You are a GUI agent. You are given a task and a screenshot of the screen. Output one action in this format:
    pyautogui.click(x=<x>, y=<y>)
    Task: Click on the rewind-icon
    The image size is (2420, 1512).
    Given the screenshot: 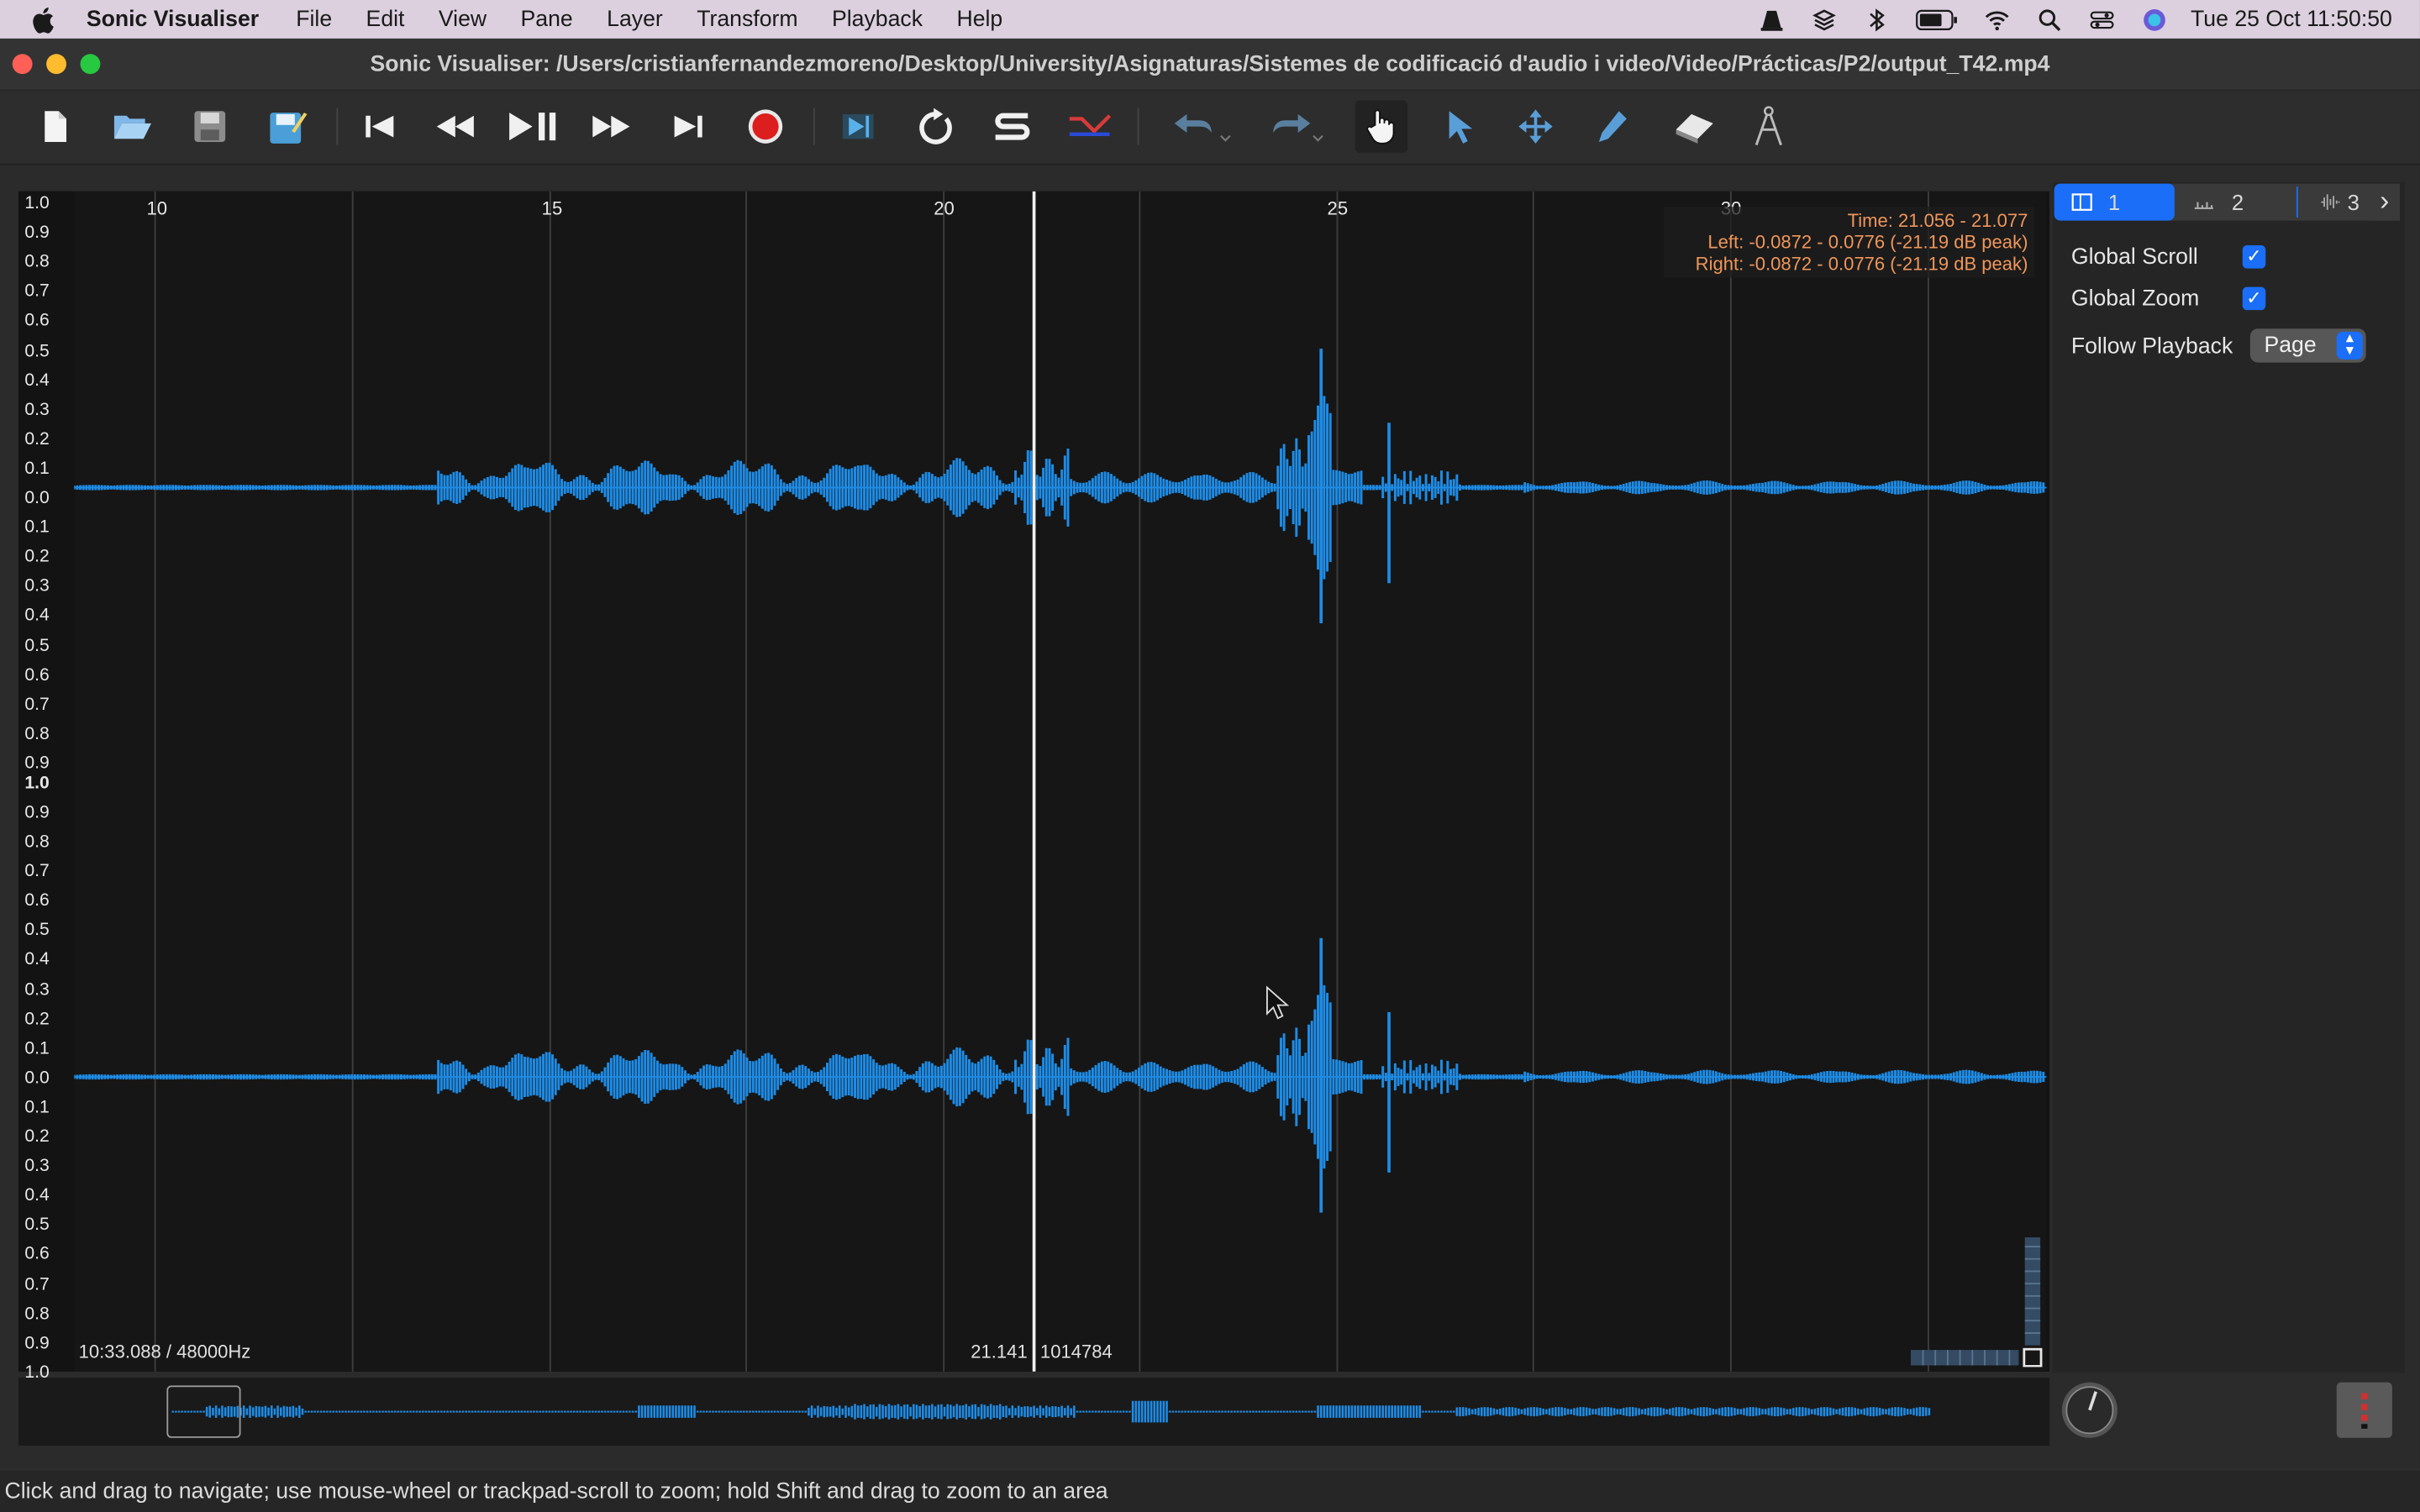 What is the action you would take?
    pyautogui.click(x=455, y=126)
    